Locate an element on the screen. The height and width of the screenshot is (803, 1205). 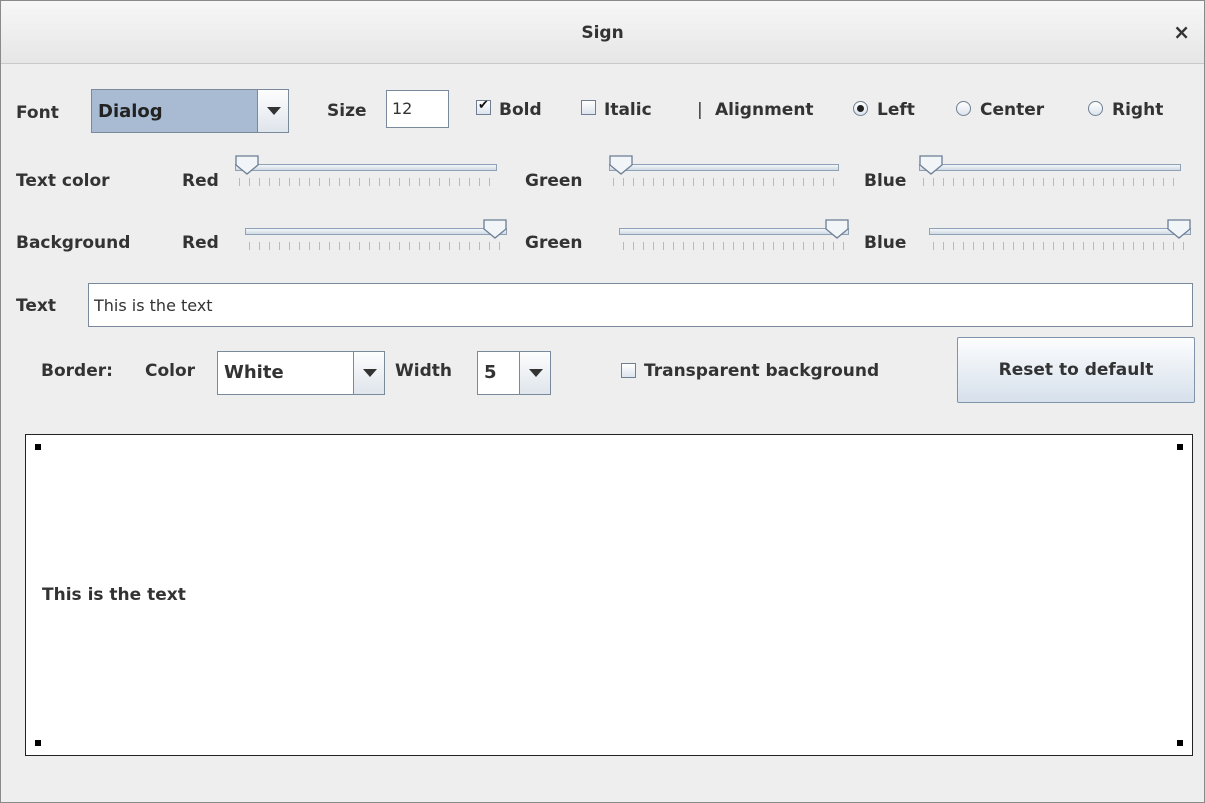
italic-checkbox is located at coordinates (588, 107).